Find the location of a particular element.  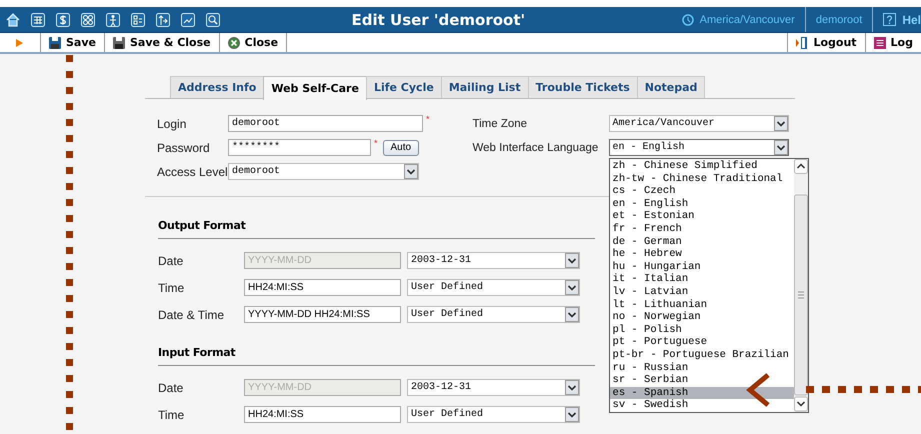

scrollbar is located at coordinates (801, 285).